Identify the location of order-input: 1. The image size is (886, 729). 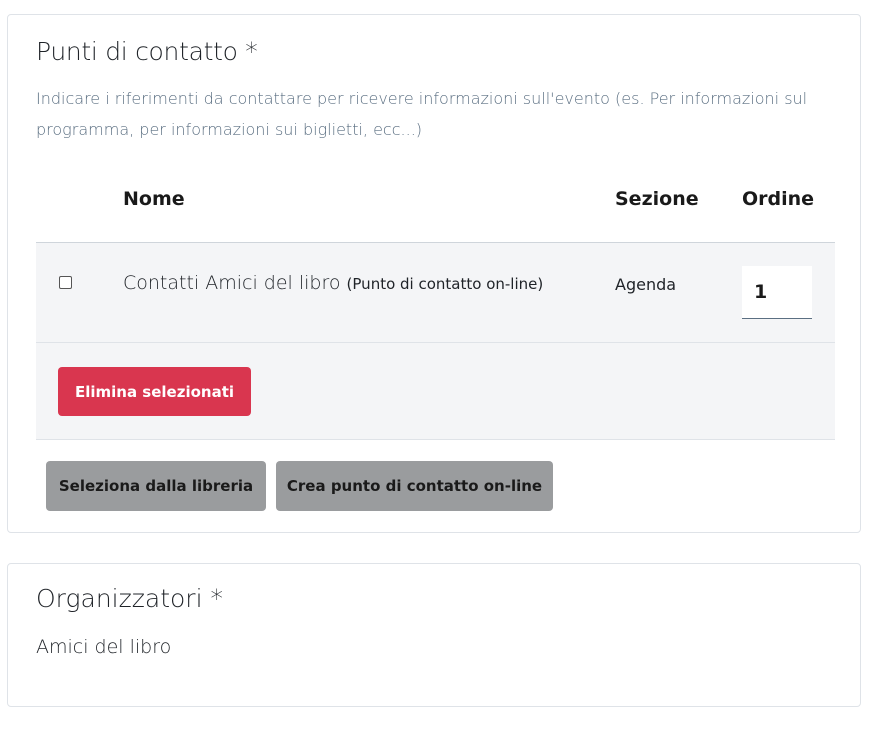
(777, 292).